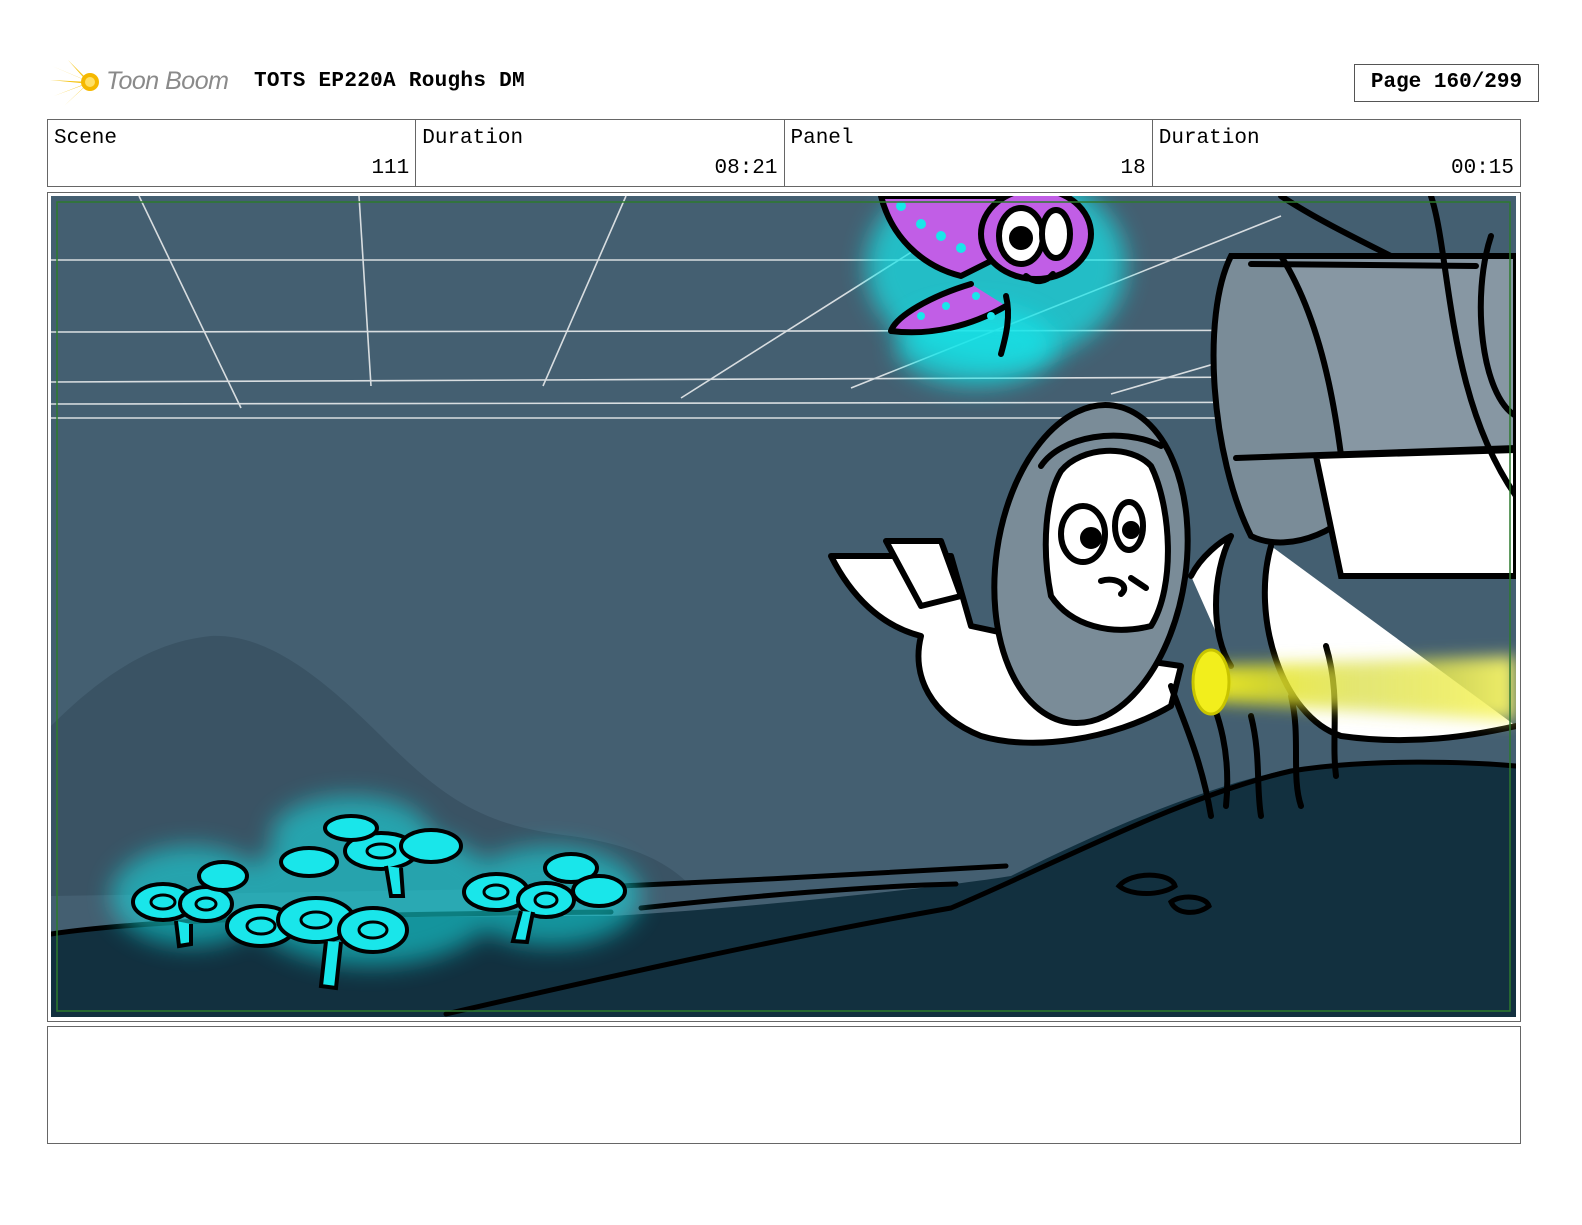 Image resolution: width=1582 pixels, height=1225 pixels. Describe the element at coordinates (600, 153) in the screenshot. I see `scene-duration-cell: Duration 08:21` at that location.